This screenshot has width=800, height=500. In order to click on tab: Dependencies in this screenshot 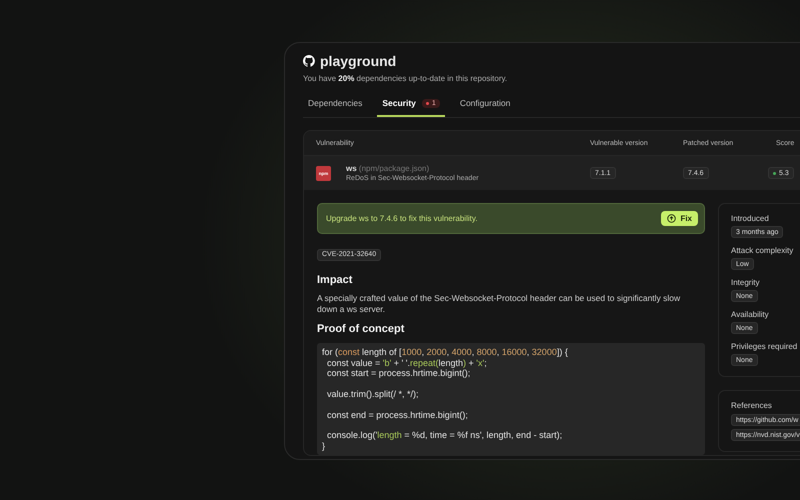, I will do `click(335, 105)`.